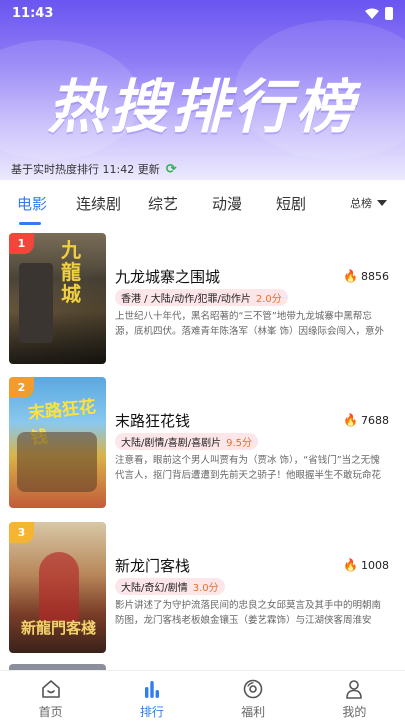 The height and width of the screenshot is (721, 405). Describe the element at coordinates (152, 420) in the screenshot. I see `movie-title: 末路狂花钱` at that location.